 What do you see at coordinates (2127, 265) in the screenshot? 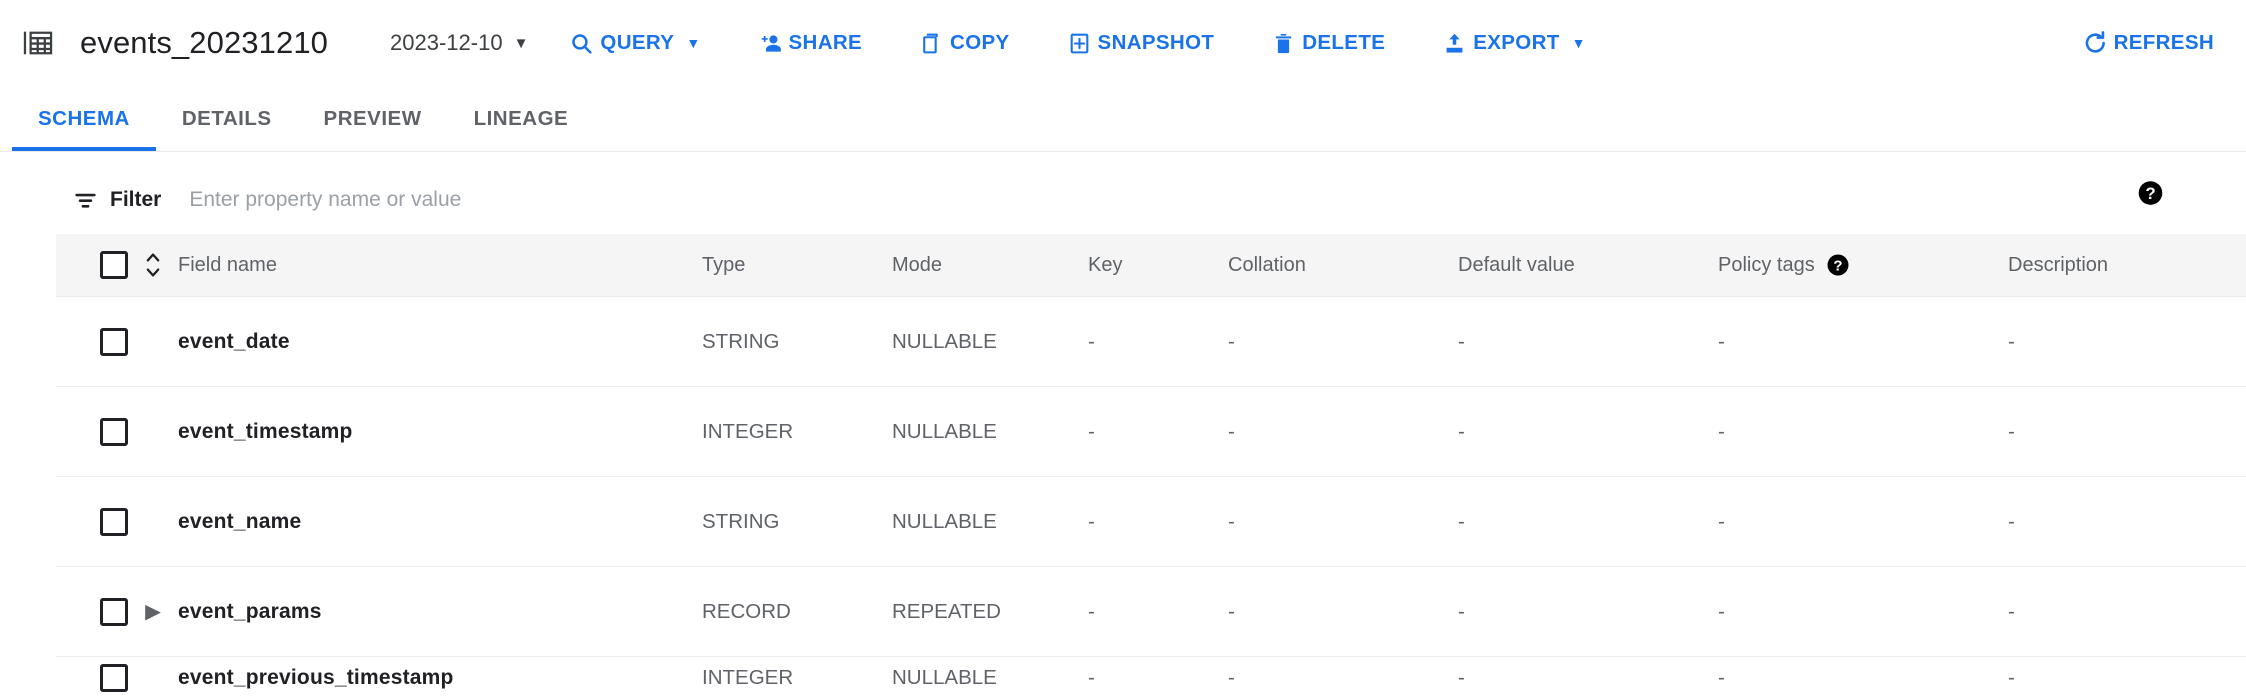
I see `column-header-description: Description` at bounding box center [2127, 265].